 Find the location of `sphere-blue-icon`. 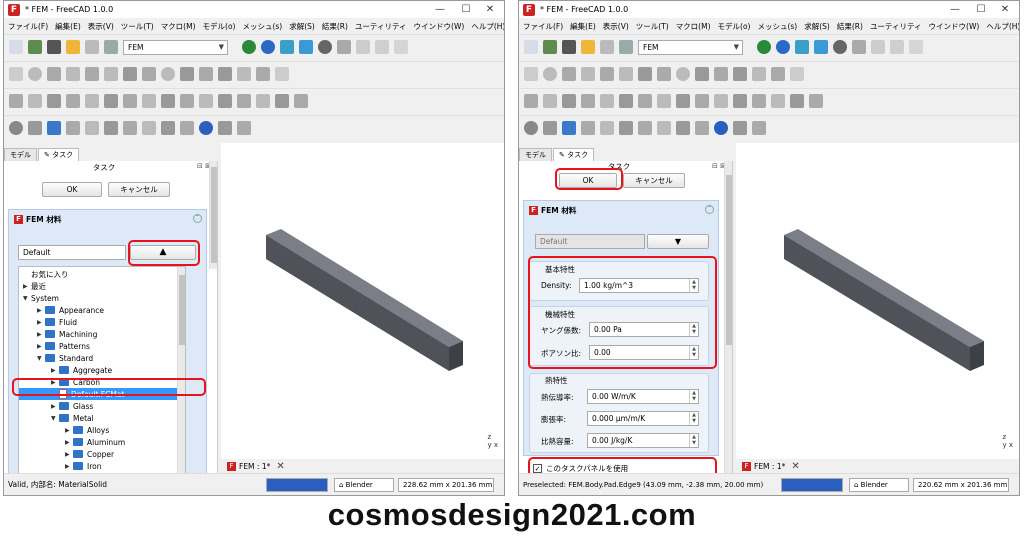

sphere-blue-icon is located at coordinates (206, 128).